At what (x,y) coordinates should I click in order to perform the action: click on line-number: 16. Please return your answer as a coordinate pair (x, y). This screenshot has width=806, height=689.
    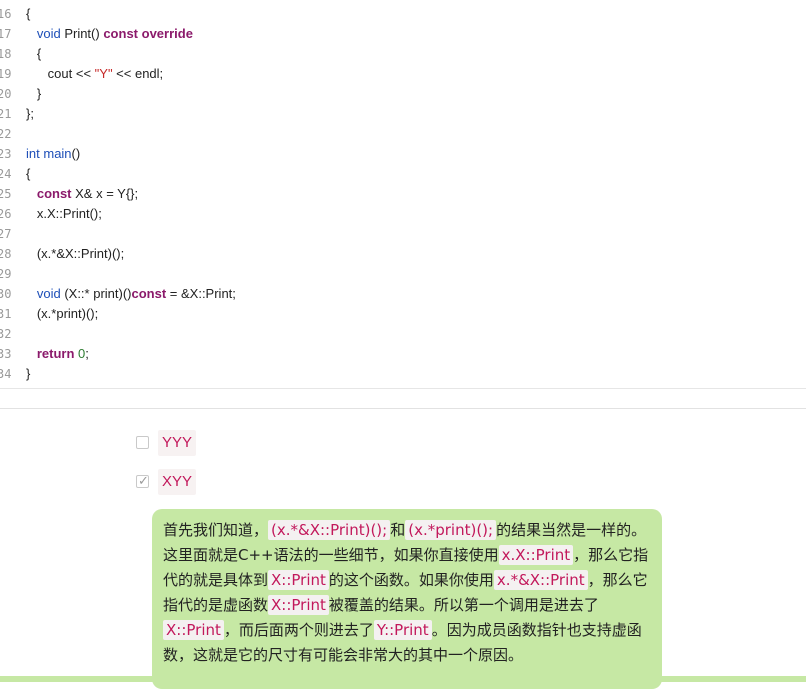
    Looking at the image, I should click on (6, 14).